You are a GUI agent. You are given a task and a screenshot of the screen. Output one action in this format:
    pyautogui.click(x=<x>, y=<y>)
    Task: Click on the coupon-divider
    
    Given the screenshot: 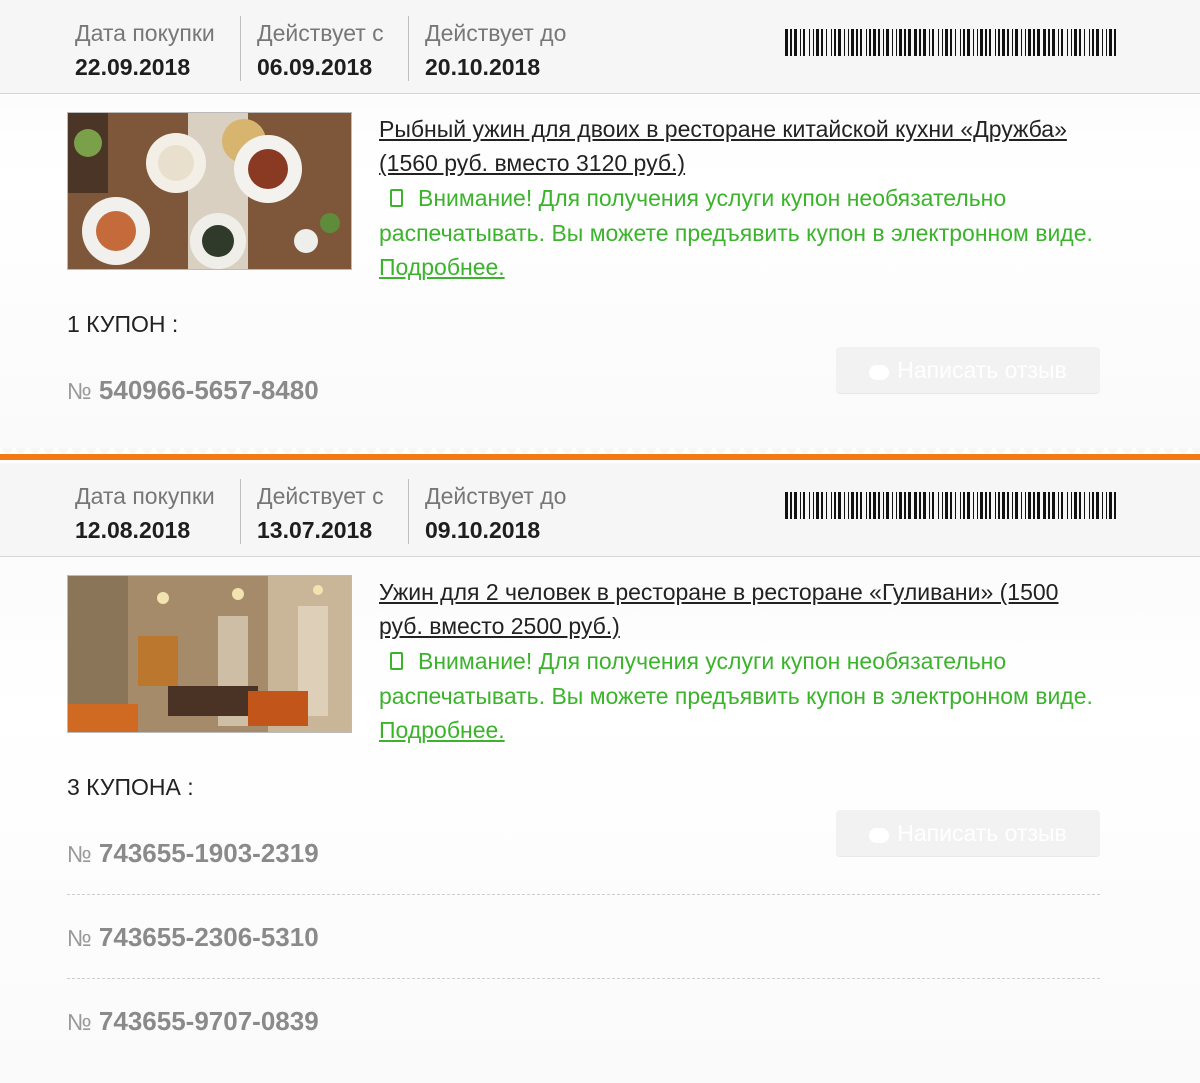 What is the action you would take?
    pyautogui.click(x=600, y=455)
    